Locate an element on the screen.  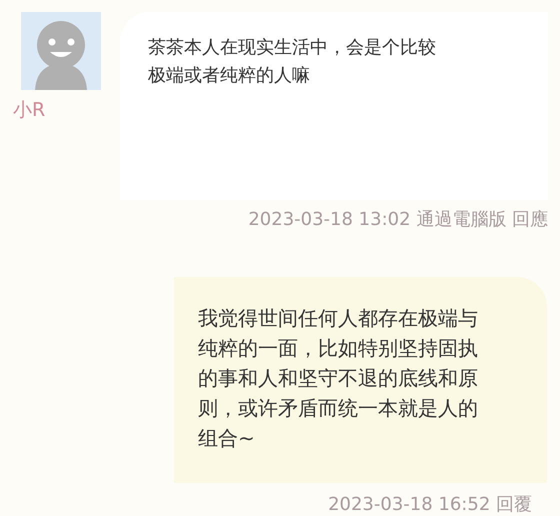
avatar-icon is located at coordinates (60, 51).